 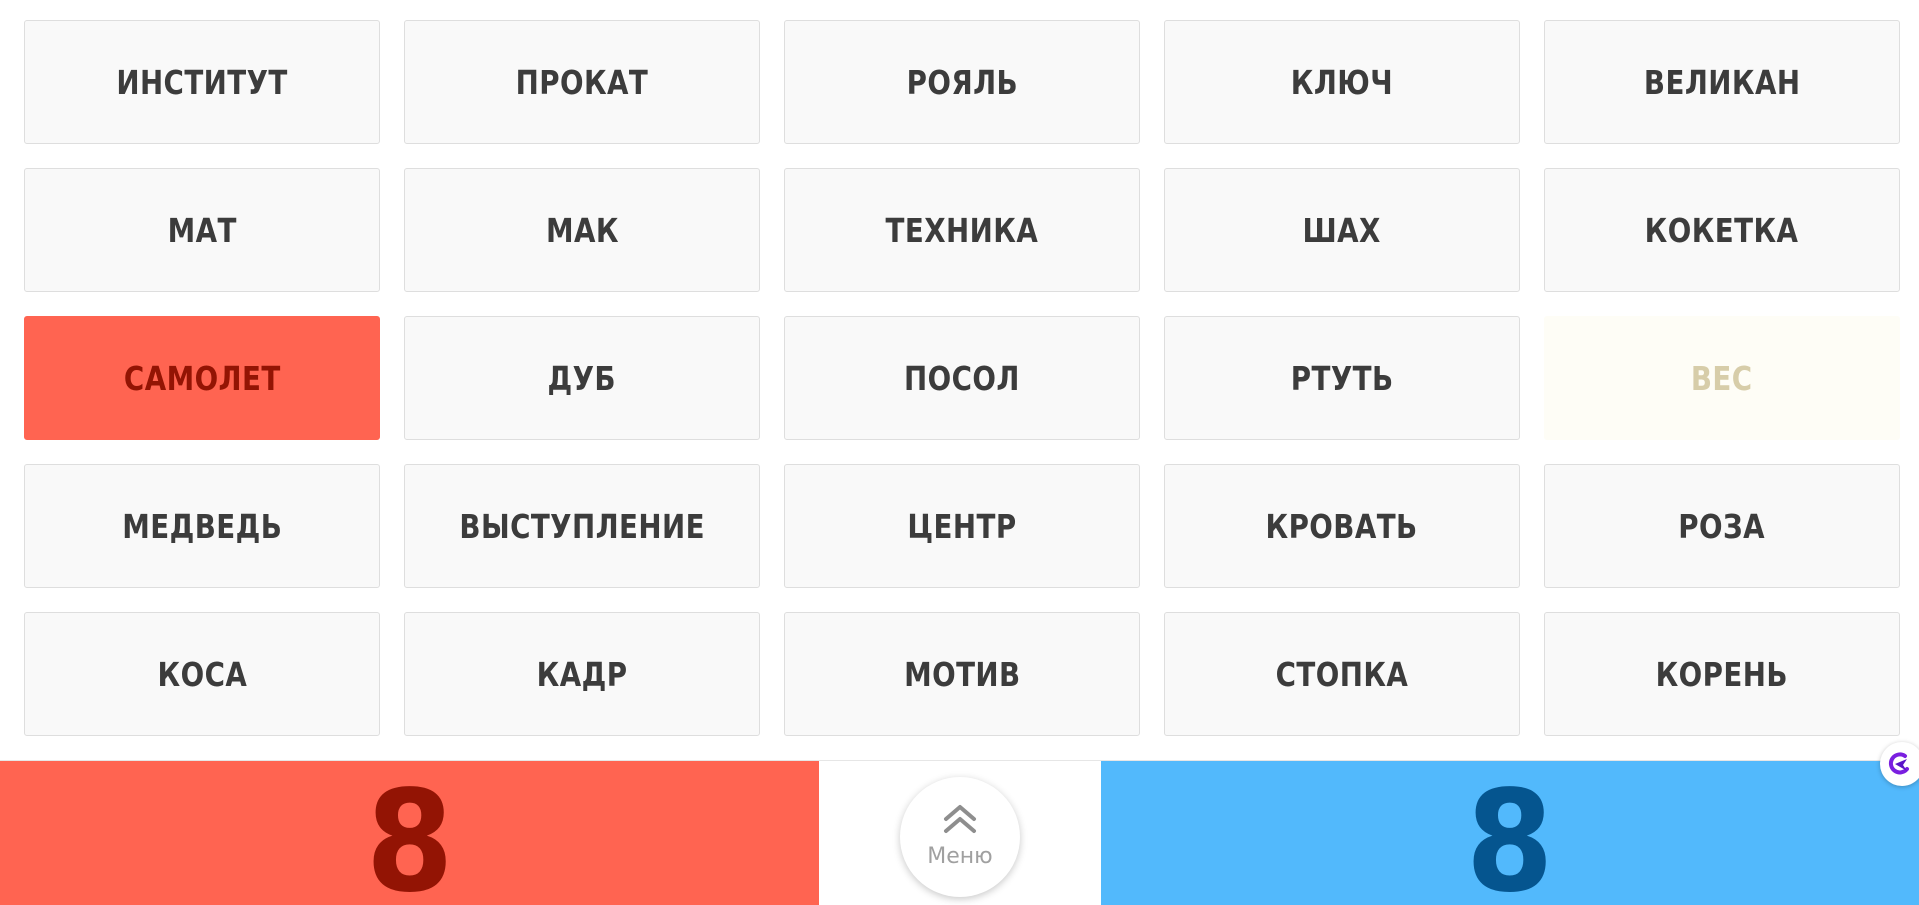 I want to click on card-word: КОКЕТКА, so click(x=1722, y=230).